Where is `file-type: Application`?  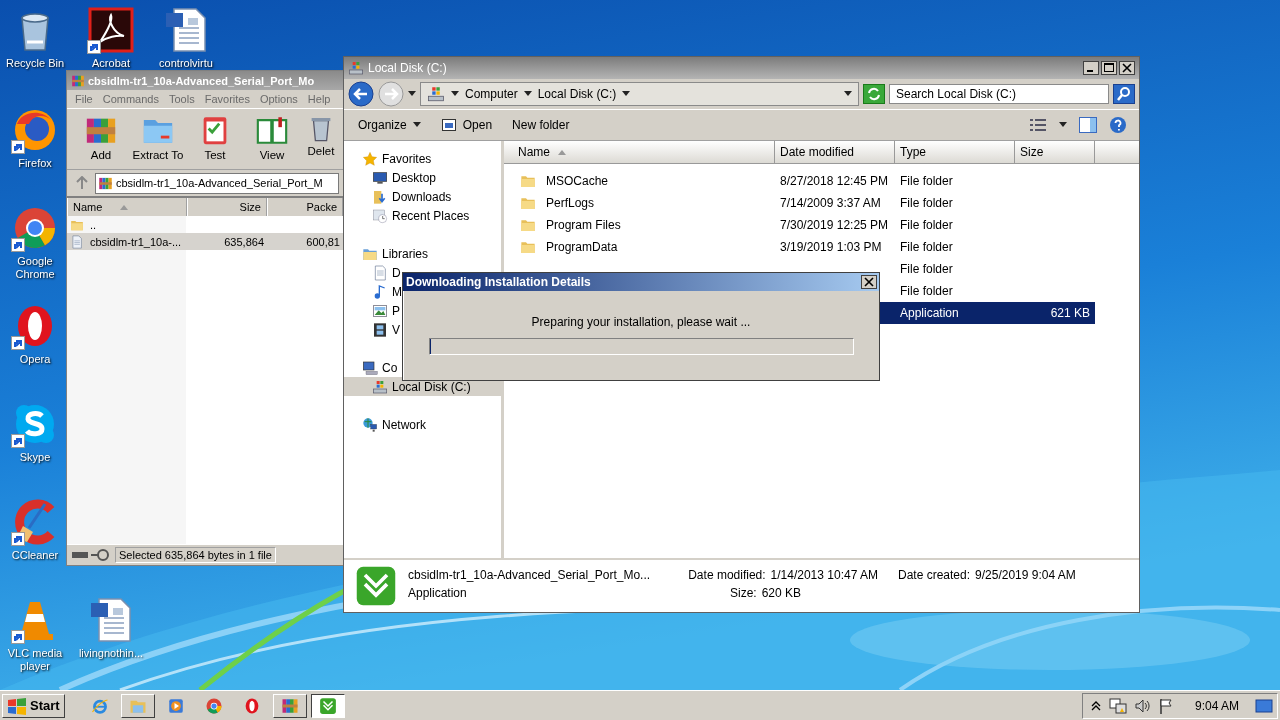 file-type: Application is located at coordinates (929, 313).